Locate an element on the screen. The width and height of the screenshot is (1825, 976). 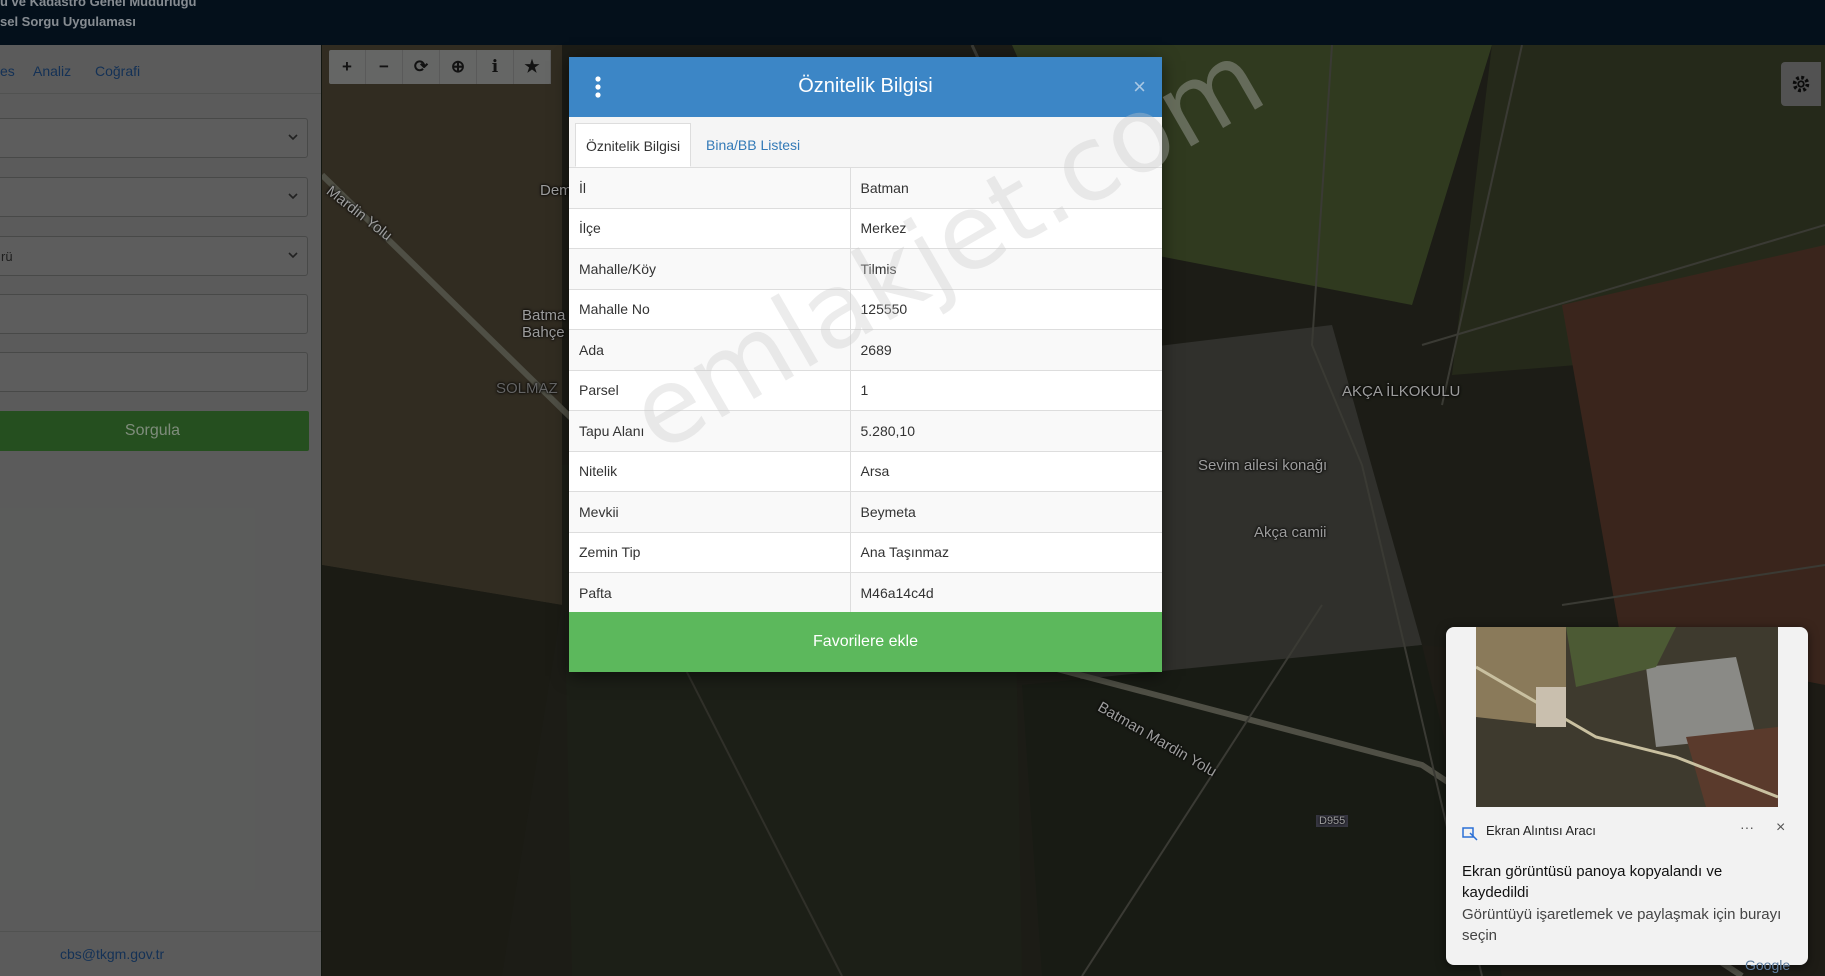
map-attribution: Google is located at coordinates (1768, 965).